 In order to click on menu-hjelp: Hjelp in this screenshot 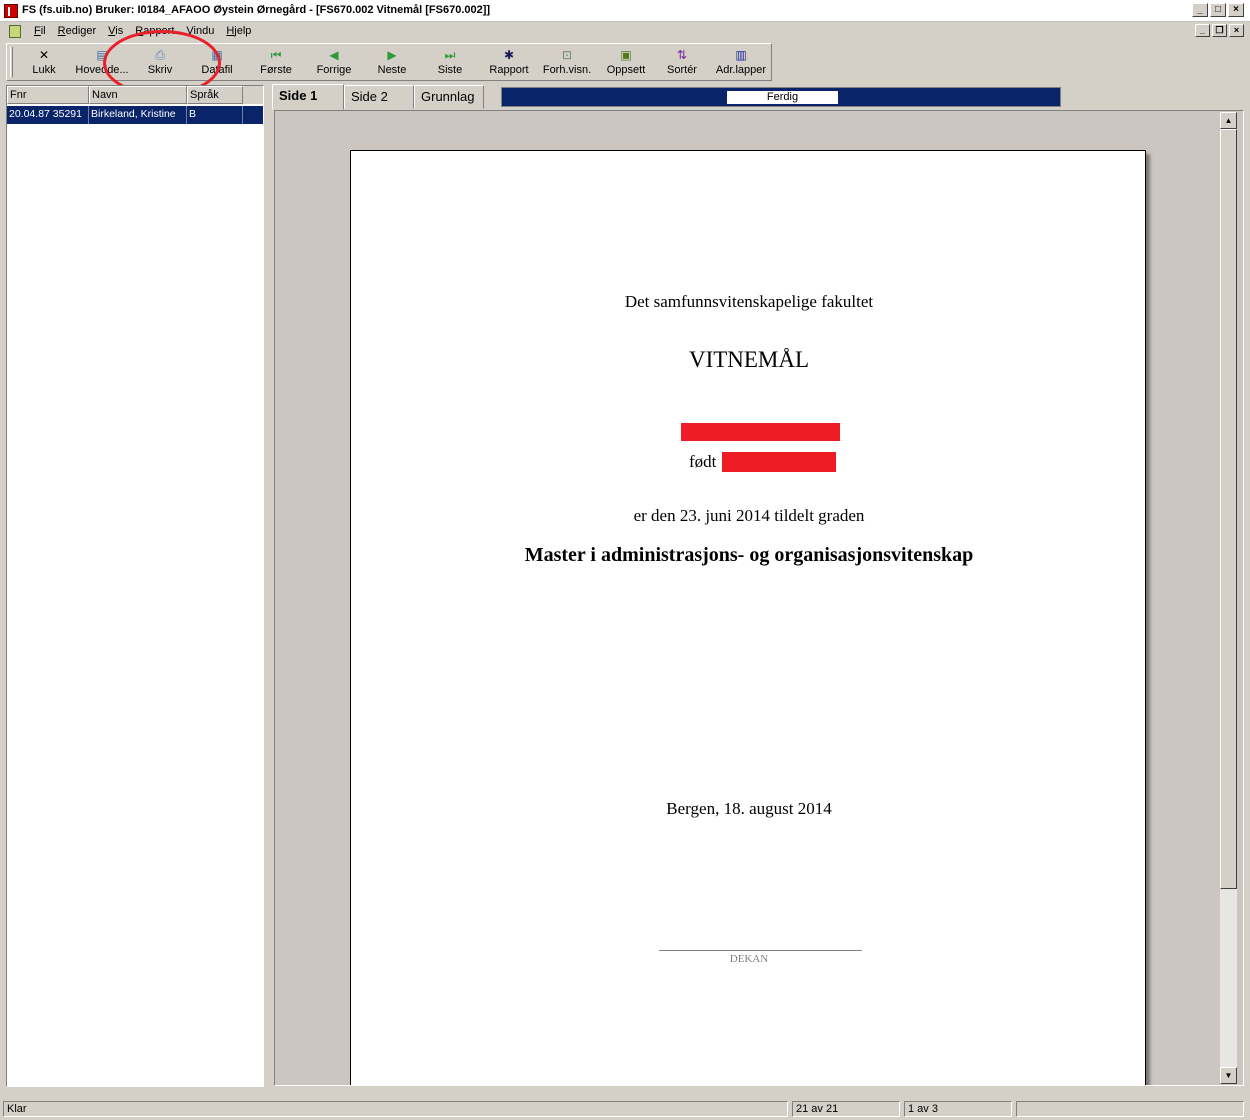, I will do `click(238, 31)`.